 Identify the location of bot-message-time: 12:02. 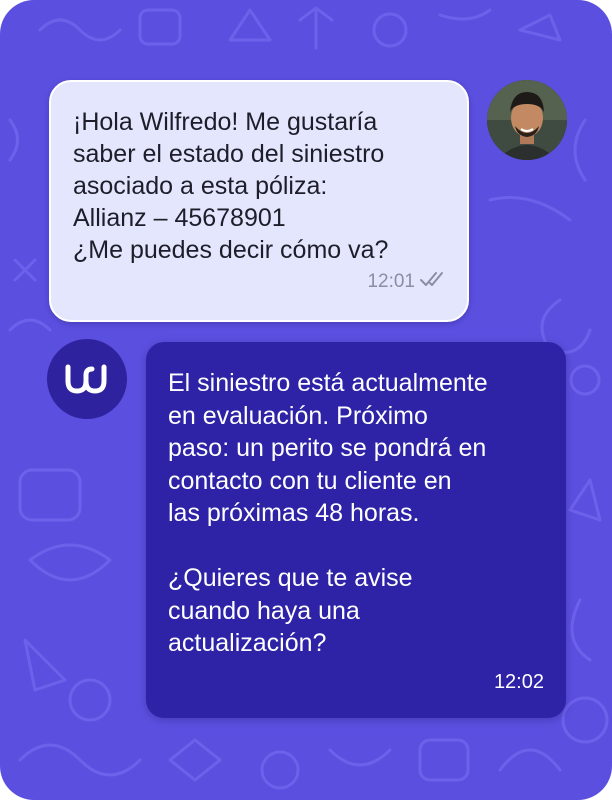
(518, 681).